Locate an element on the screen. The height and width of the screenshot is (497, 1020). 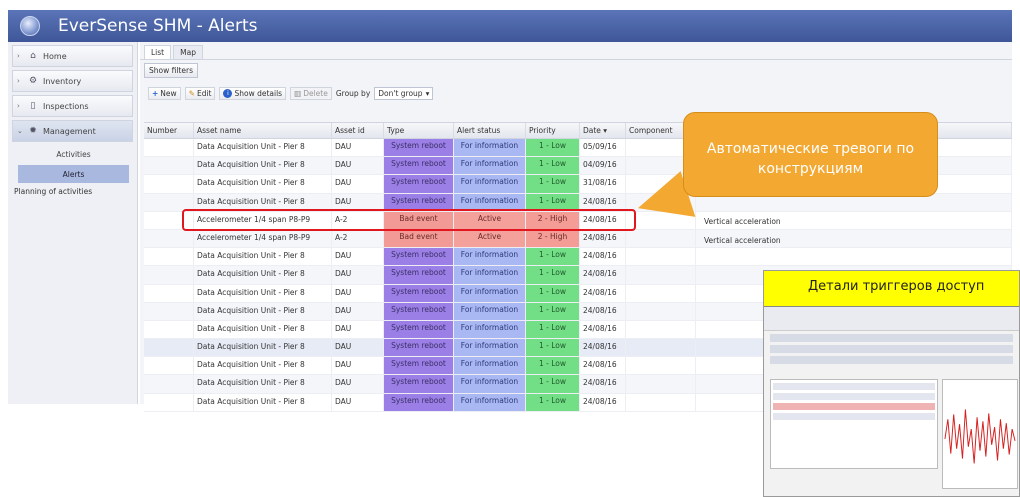
sidebar-item-inspections: › ▯ Inspections is located at coordinates (72, 106).